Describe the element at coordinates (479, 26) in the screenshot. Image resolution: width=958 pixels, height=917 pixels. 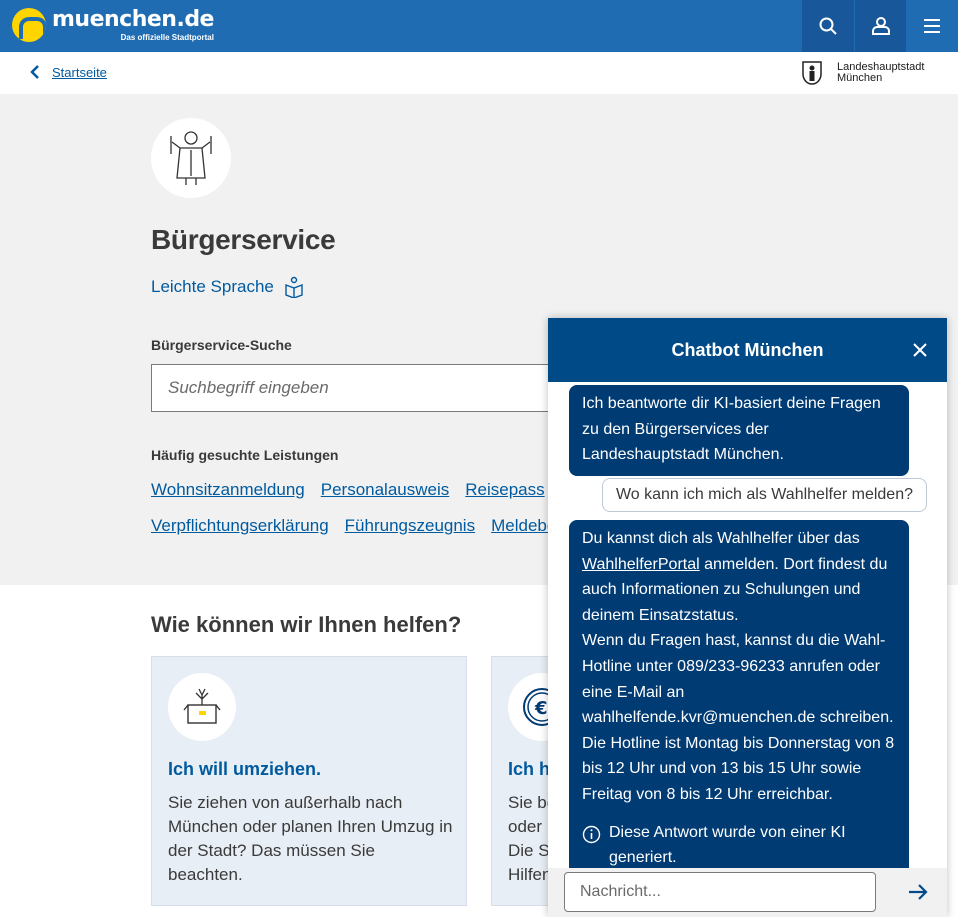
I see `top-bar: muenchen.de Das offizielle Stadtportal` at that location.